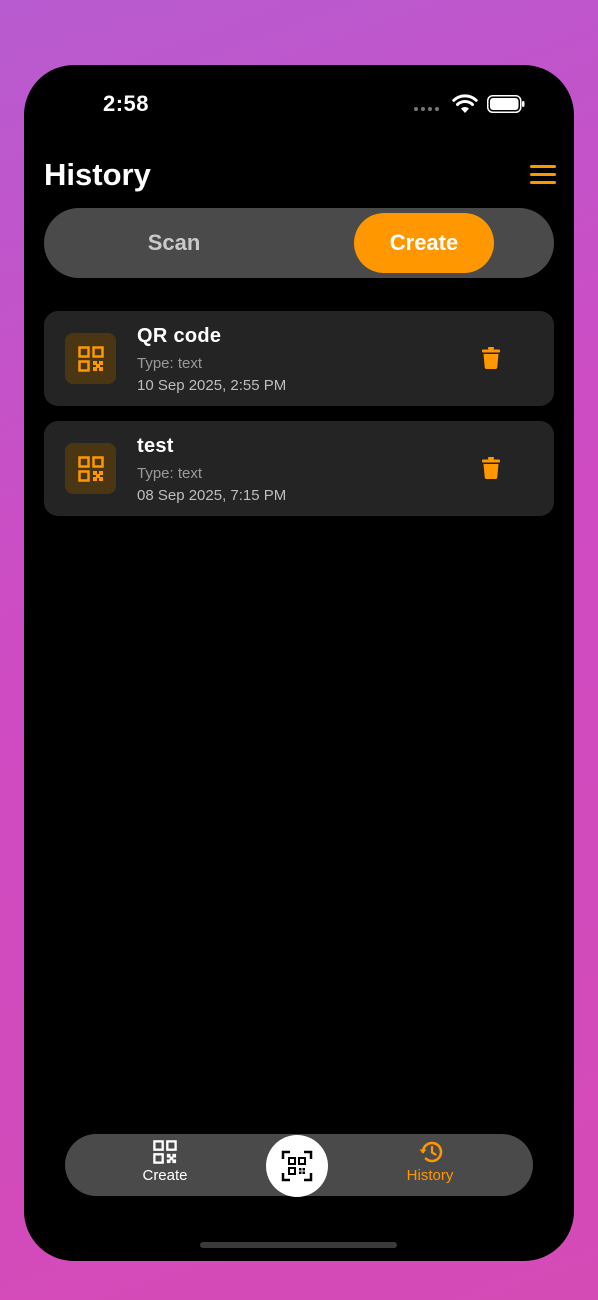 This screenshot has height=1300, width=598. What do you see at coordinates (506, 104) in the screenshot?
I see `battery-icon` at bounding box center [506, 104].